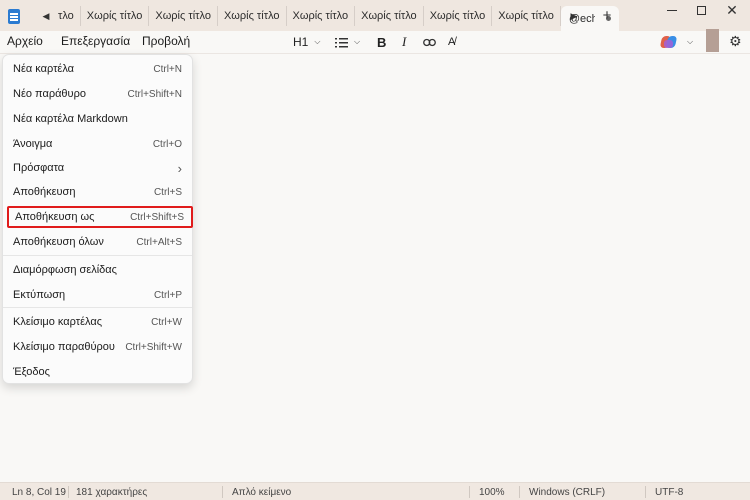 The width and height of the screenshot is (750, 500). What do you see at coordinates (39, 492) in the screenshot?
I see `cursor-position: Ln 8, Col 19` at bounding box center [39, 492].